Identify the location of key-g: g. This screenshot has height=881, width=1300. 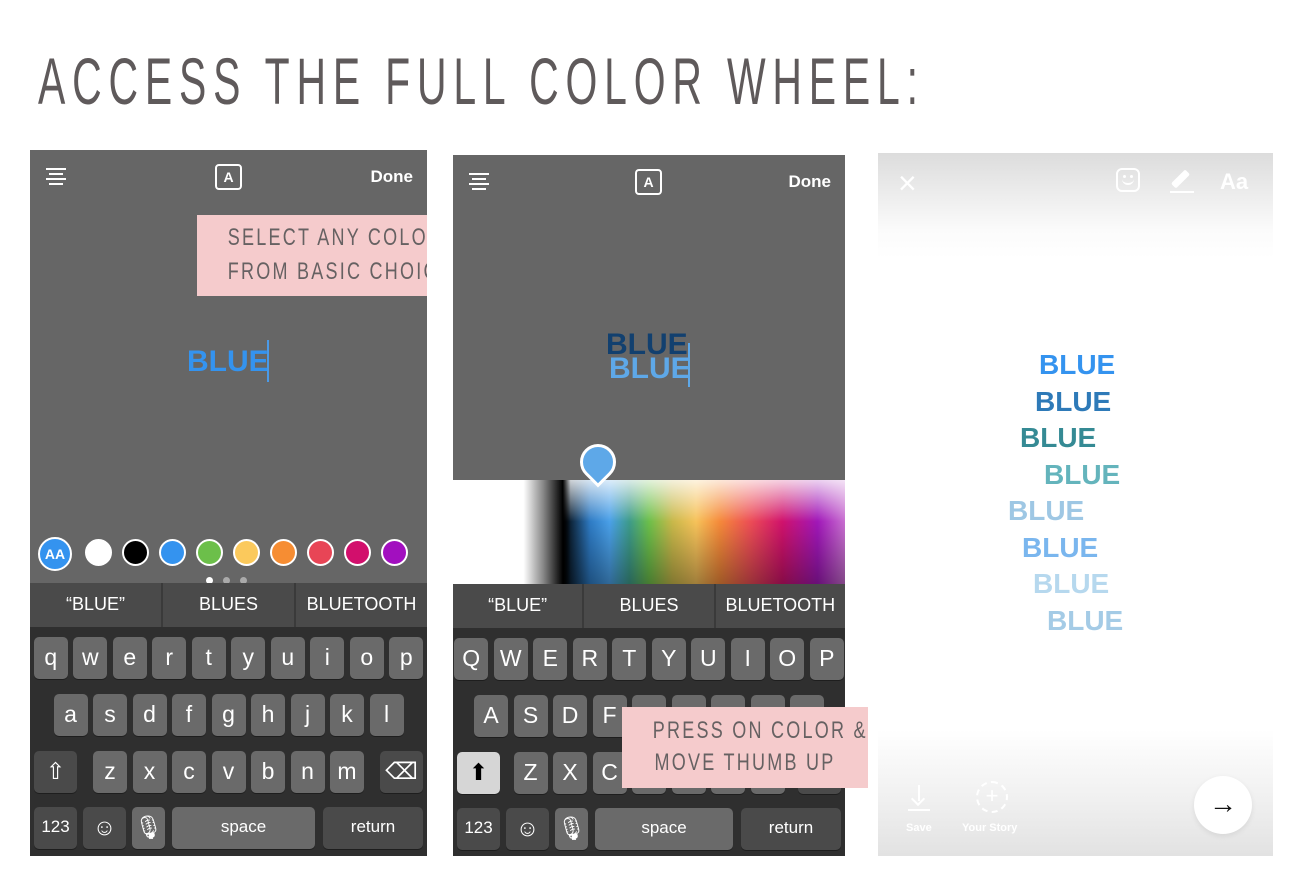
(228, 715).